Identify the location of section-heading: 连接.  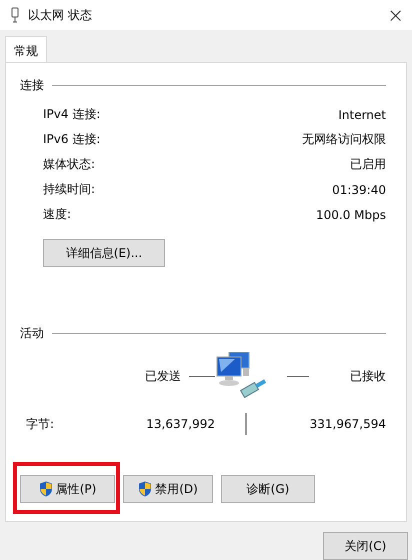
(32, 85).